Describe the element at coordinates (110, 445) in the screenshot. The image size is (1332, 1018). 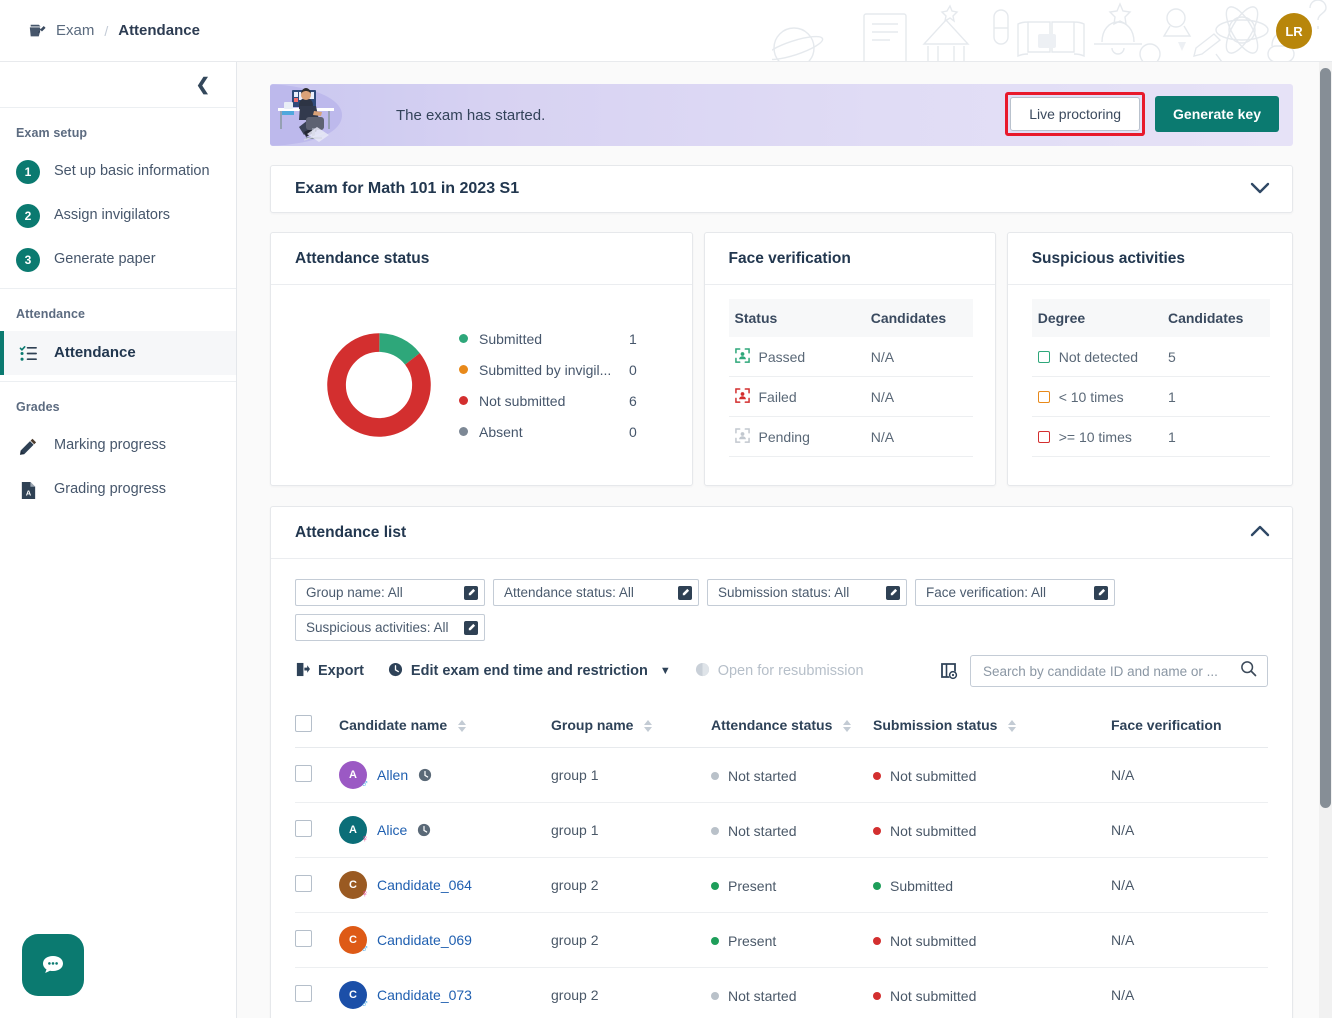
I see `sidebar-item-label: Marking progress` at that location.